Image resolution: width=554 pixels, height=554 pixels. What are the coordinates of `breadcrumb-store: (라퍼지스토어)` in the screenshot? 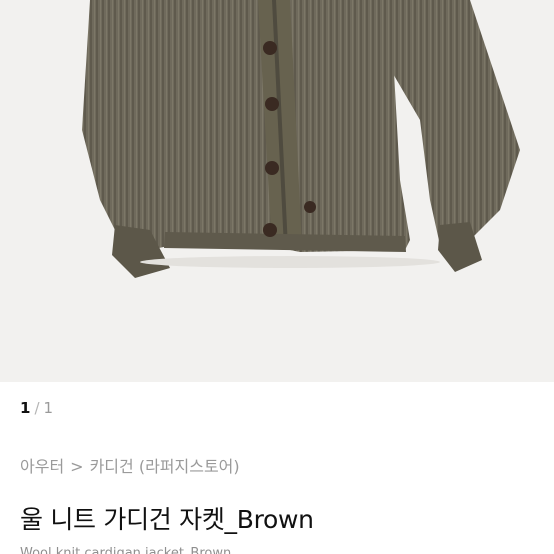 It's located at (189, 466).